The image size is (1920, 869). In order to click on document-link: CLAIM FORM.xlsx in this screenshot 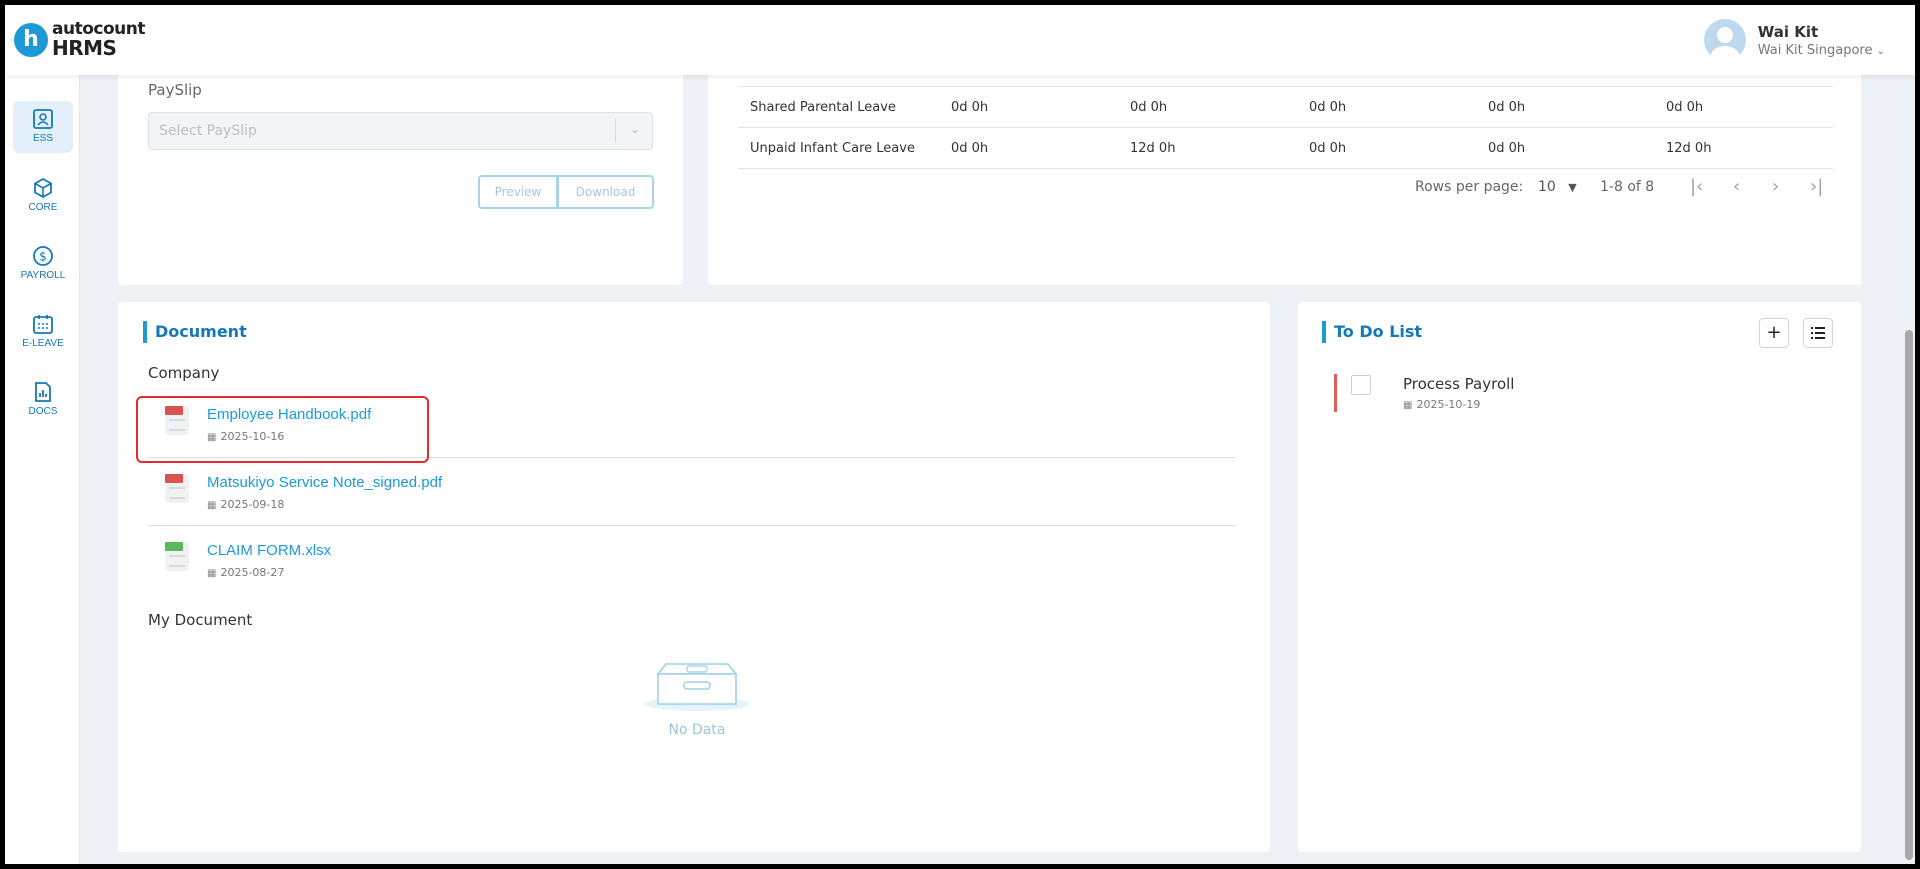, I will do `click(269, 550)`.